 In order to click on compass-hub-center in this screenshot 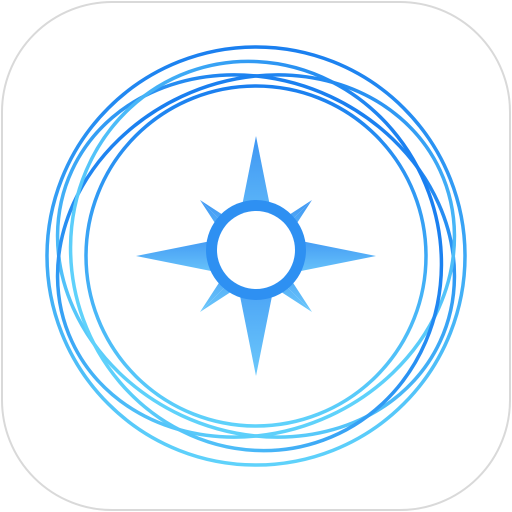, I will do `click(256, 250)`.